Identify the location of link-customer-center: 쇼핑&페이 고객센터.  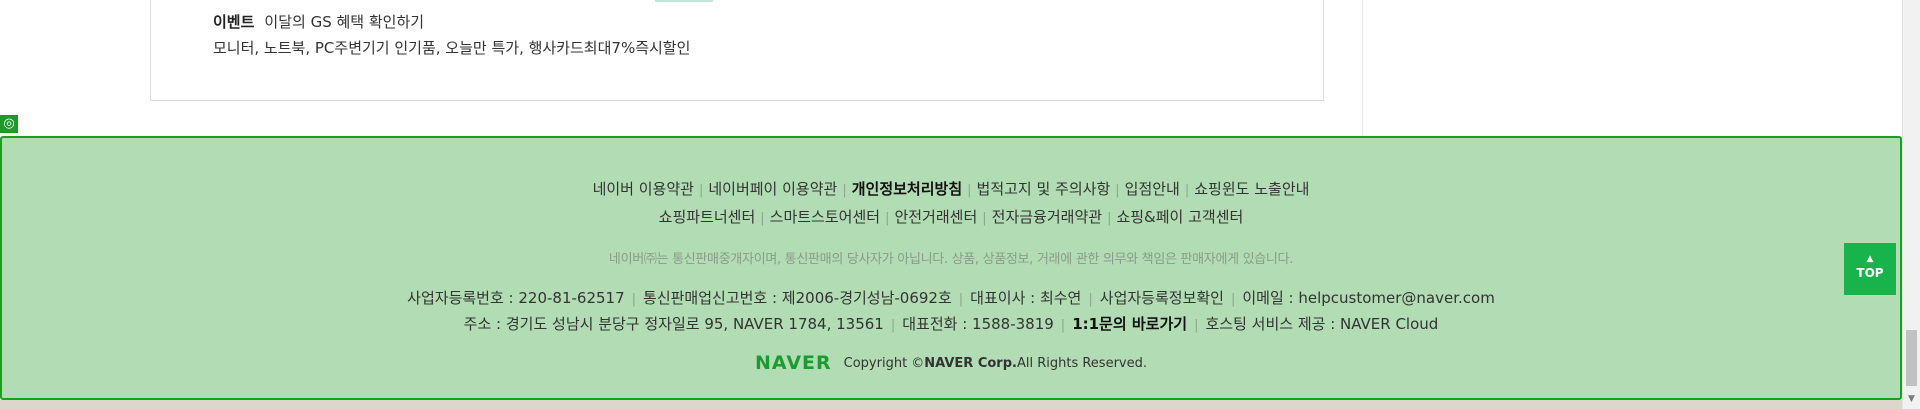
(1179, 217).